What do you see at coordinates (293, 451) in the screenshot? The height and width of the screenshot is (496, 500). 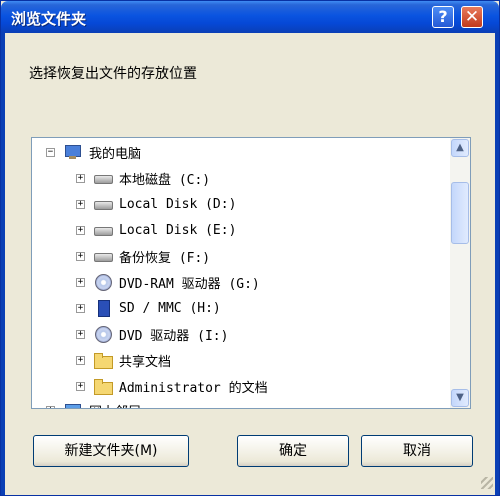 I see `ok-button: 确定` at bounding box center [293, 451].